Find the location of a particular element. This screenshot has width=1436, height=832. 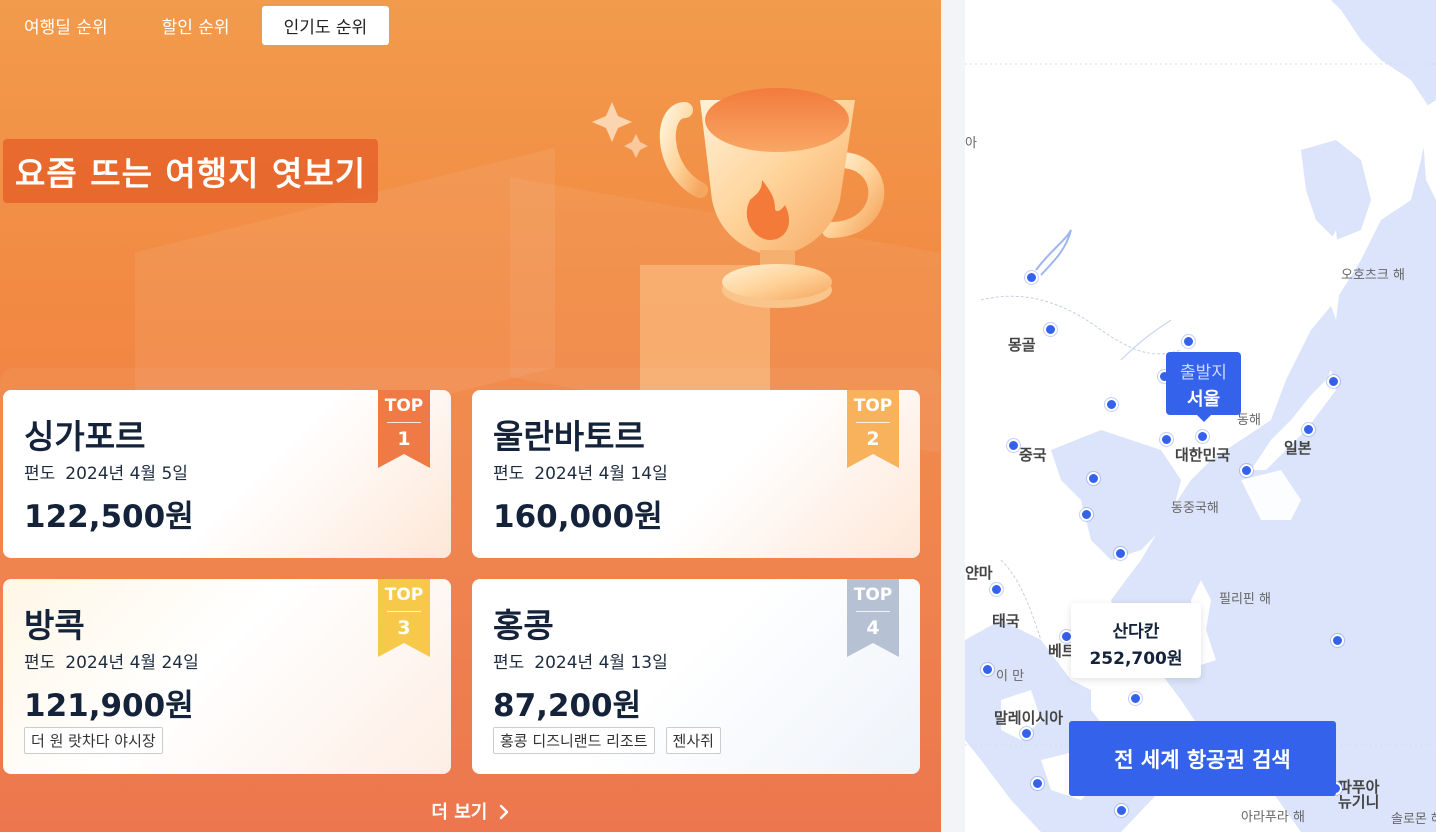

rank-number: 3 is located at coordinates (404, 628).